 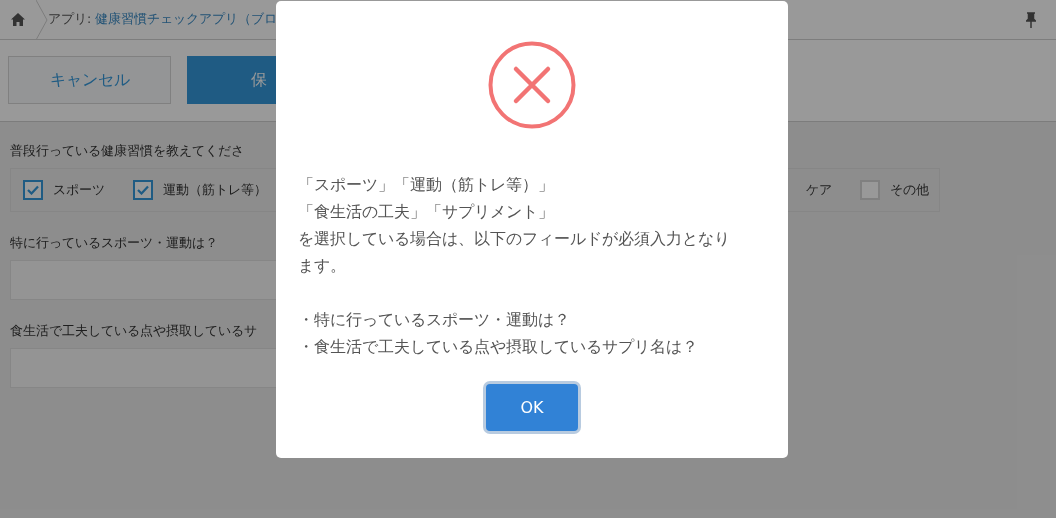 I want to click on ok-button: OK, so click(x=532, y=407).